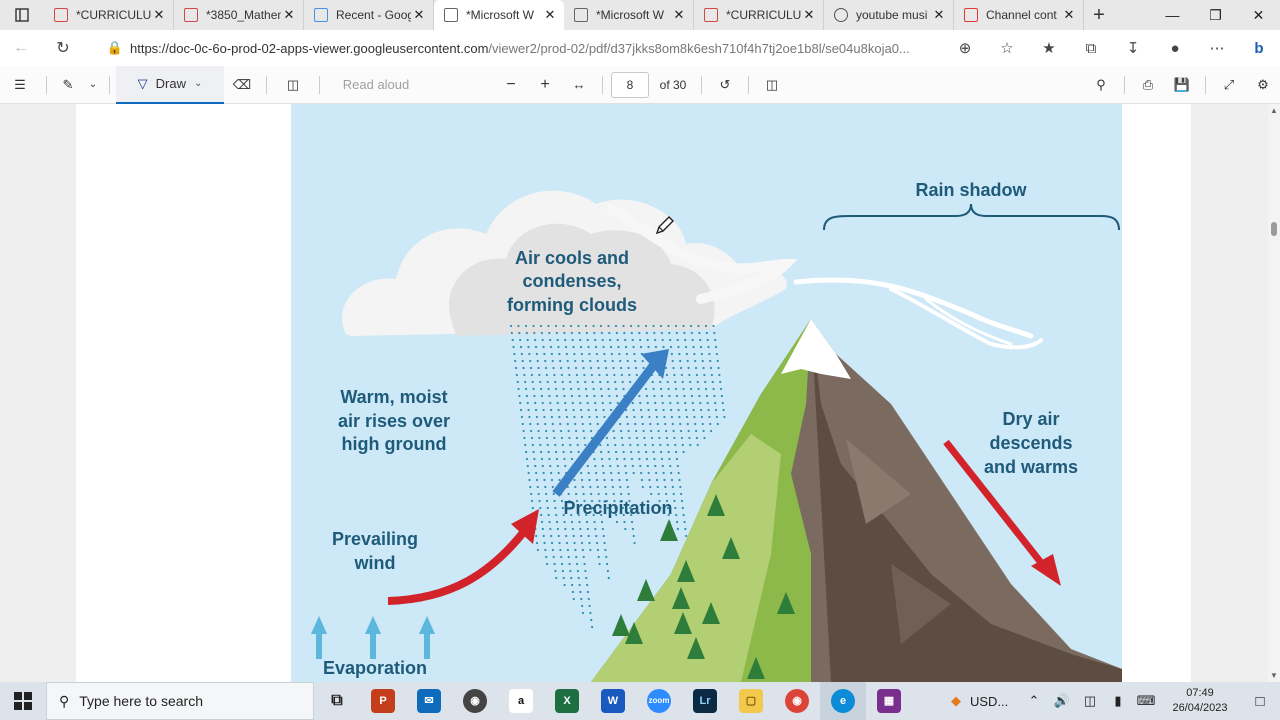 This screenshot has height=720, width=1280. I want to click on favorites-icon: ★, so click(1049, 48).